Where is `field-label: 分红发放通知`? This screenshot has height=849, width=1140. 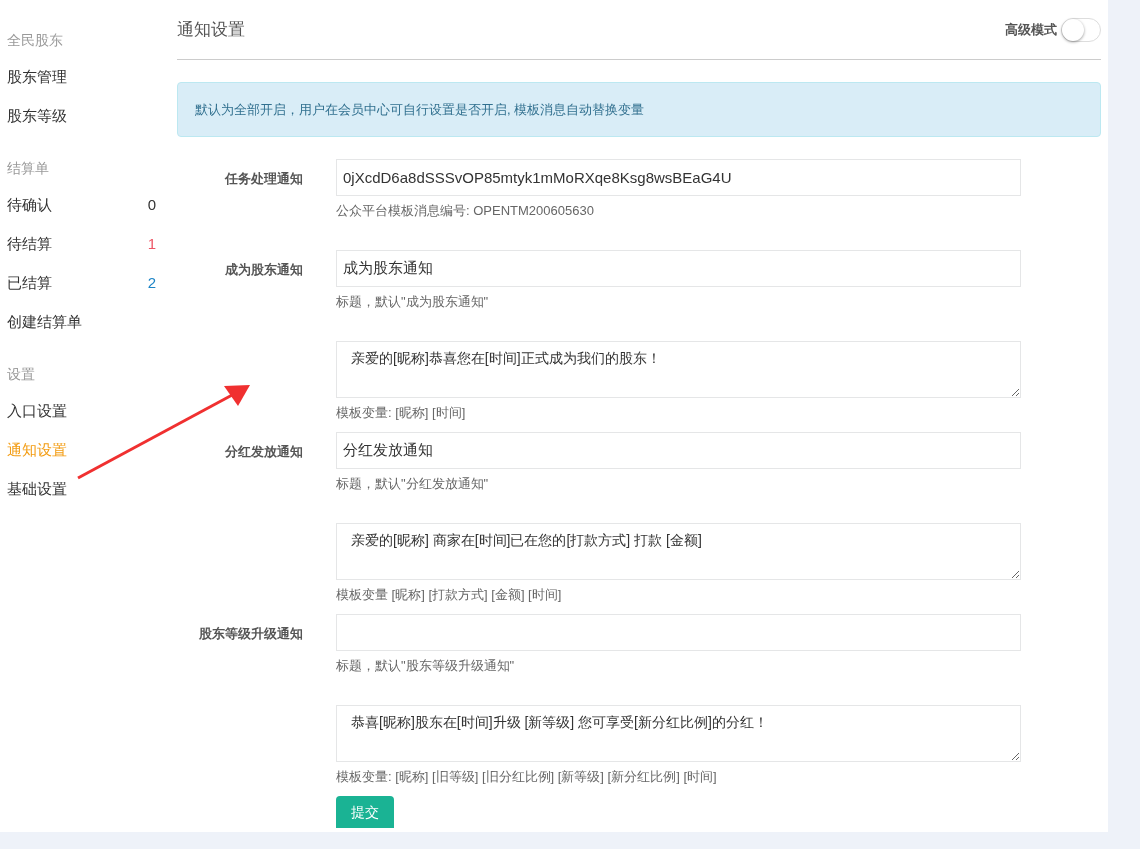 field-label: 分红发放通知 is located at coordinates (264, 452).